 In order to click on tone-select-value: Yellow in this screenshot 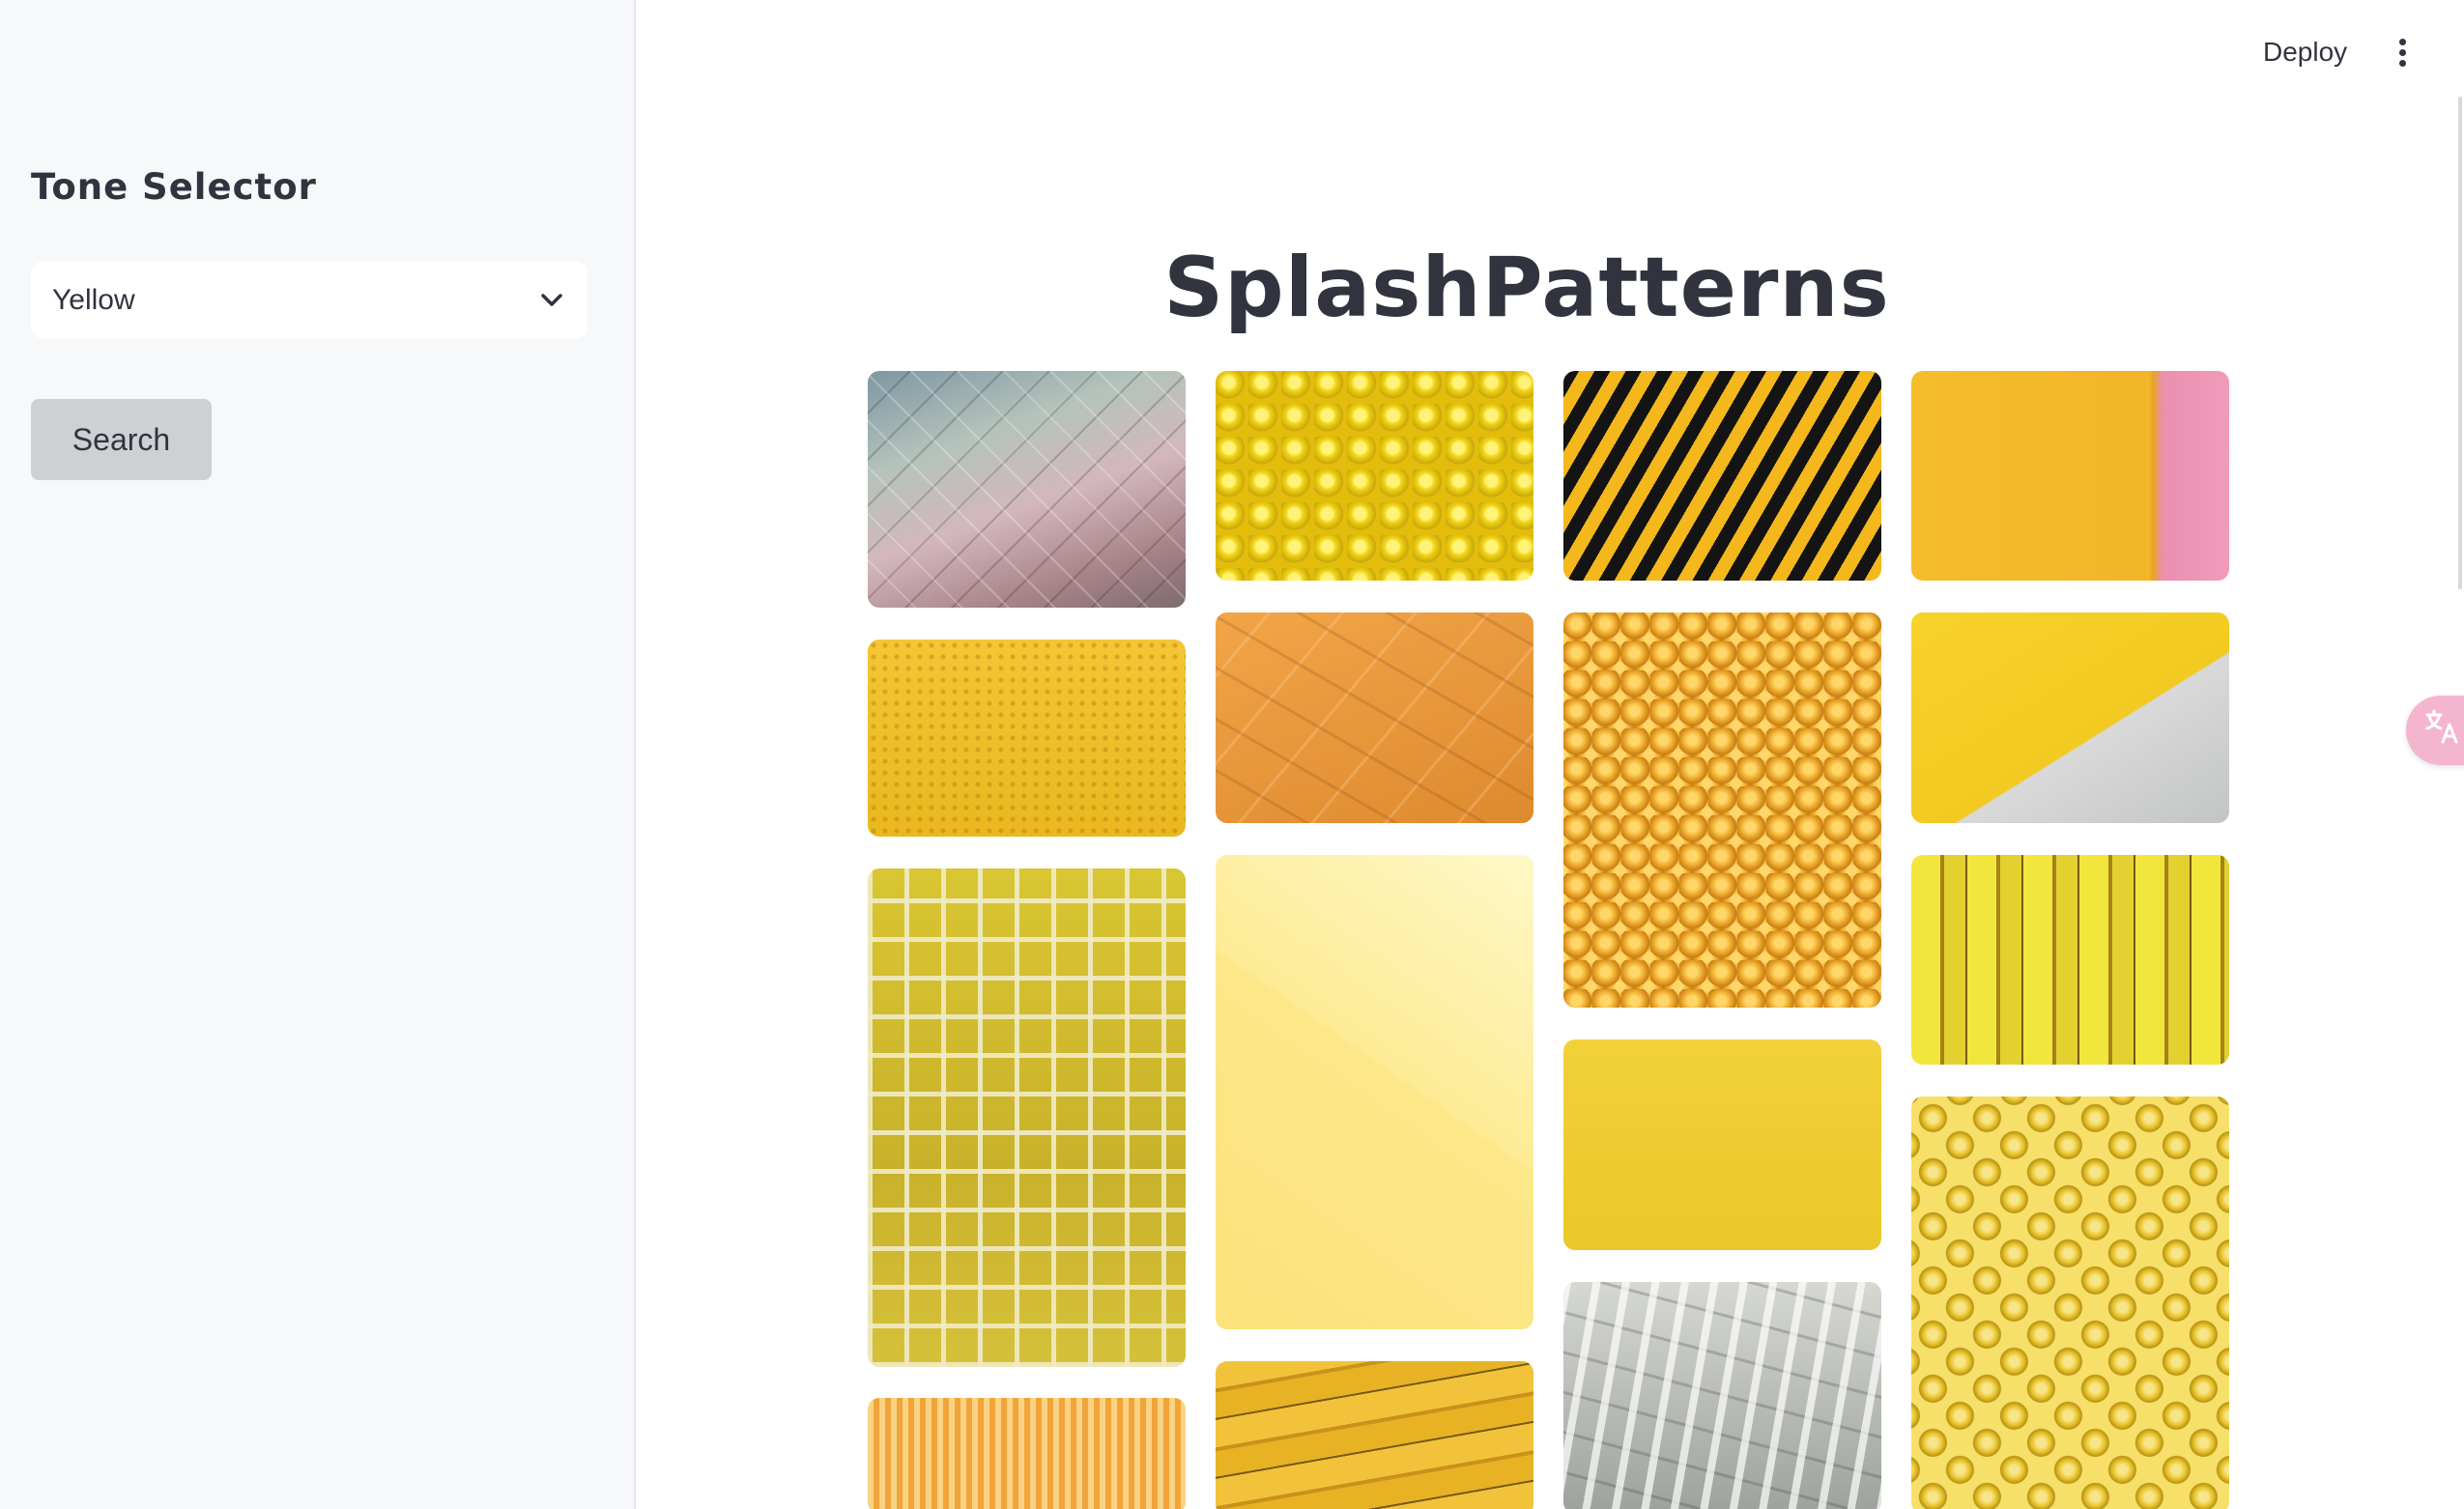, I will do `click(93, 299)`.